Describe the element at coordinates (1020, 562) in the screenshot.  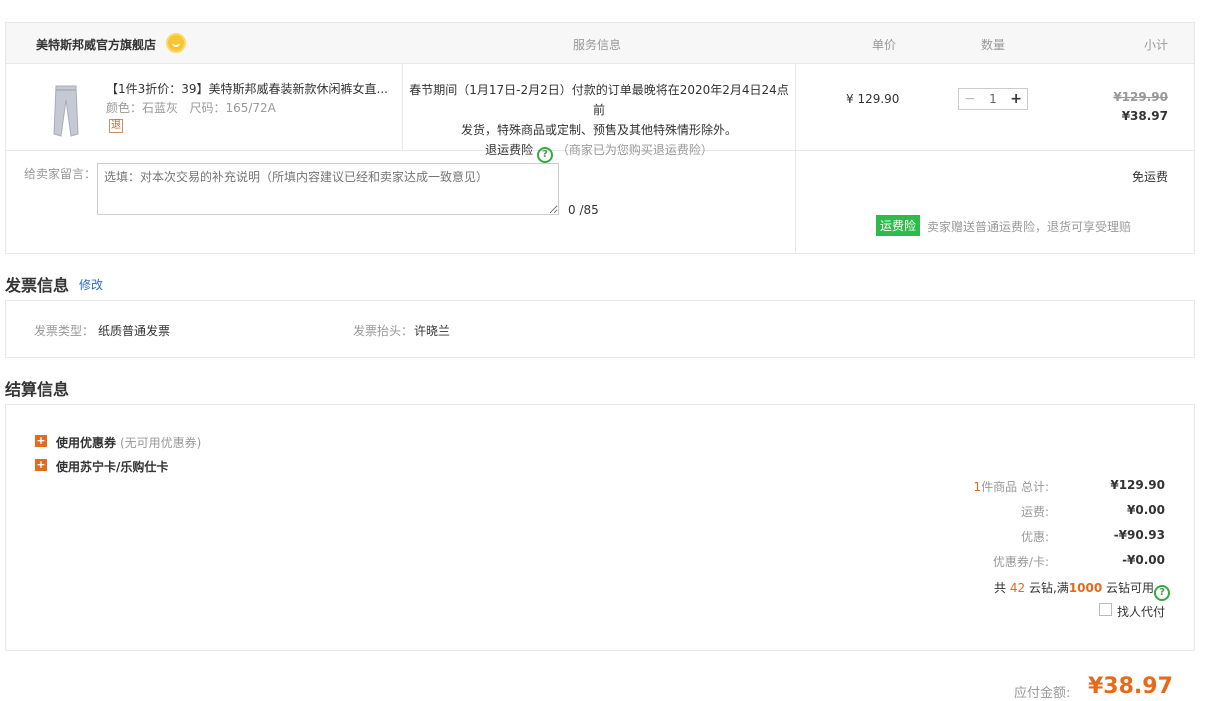
I see `coupon-card-label: 优惠券/卡:` at that location.